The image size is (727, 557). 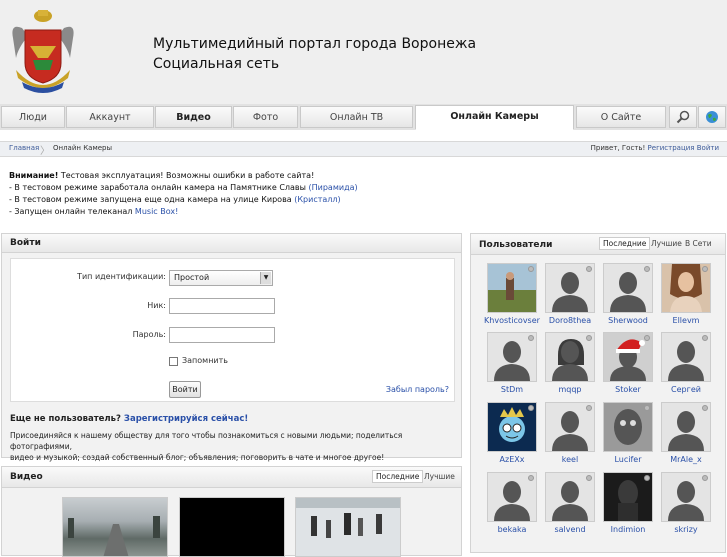 What do you see at coordinates (494, 117) in the screenshot?
I see `tab-online-cameras: Онлайн Камеры` at bounding box center [494, 117].